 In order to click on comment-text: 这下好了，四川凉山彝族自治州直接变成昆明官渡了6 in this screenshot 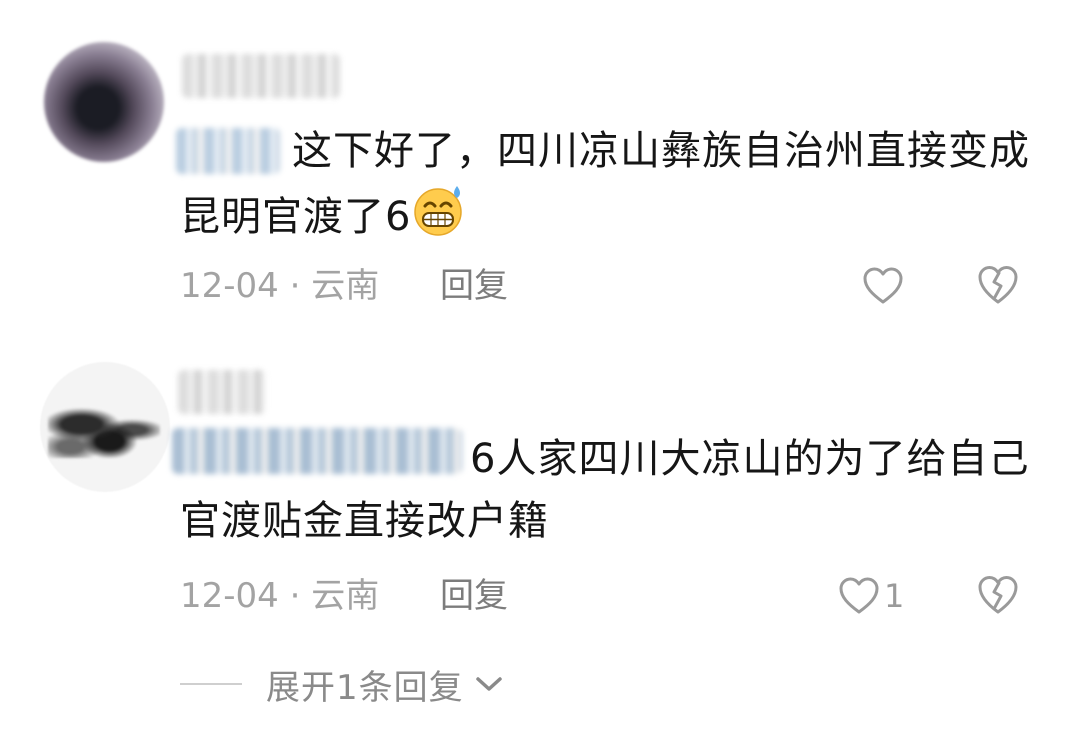, I will do `click(610, 184)`.